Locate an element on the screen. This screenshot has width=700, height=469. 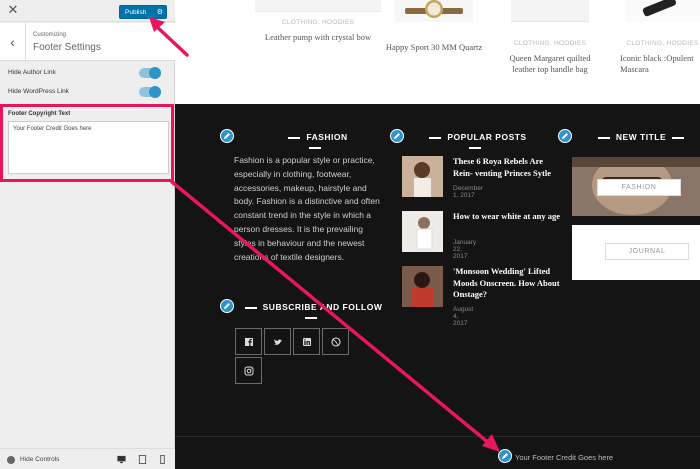
twitter-icon is located at coordinates (277, 341).